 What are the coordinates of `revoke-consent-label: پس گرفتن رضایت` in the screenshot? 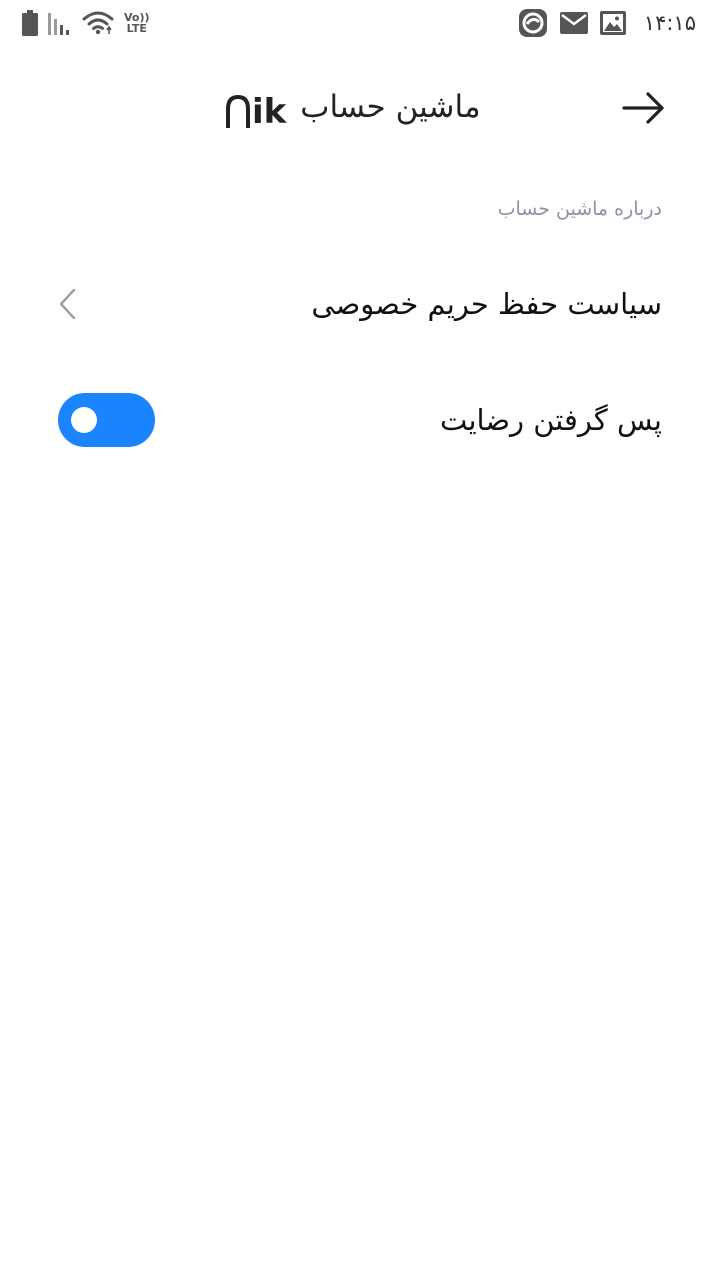 It's located at (551, 420).